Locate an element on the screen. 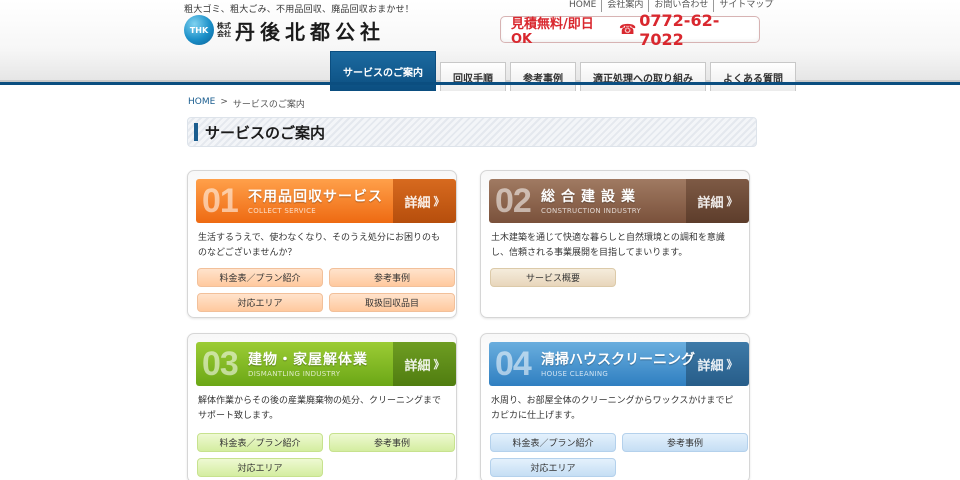 The image size is (960, 480). service-card-header: 03 建物・家屋解体業 DISMANTLING INDUSTRY 詳細》 is located at coordinates (326, 364).